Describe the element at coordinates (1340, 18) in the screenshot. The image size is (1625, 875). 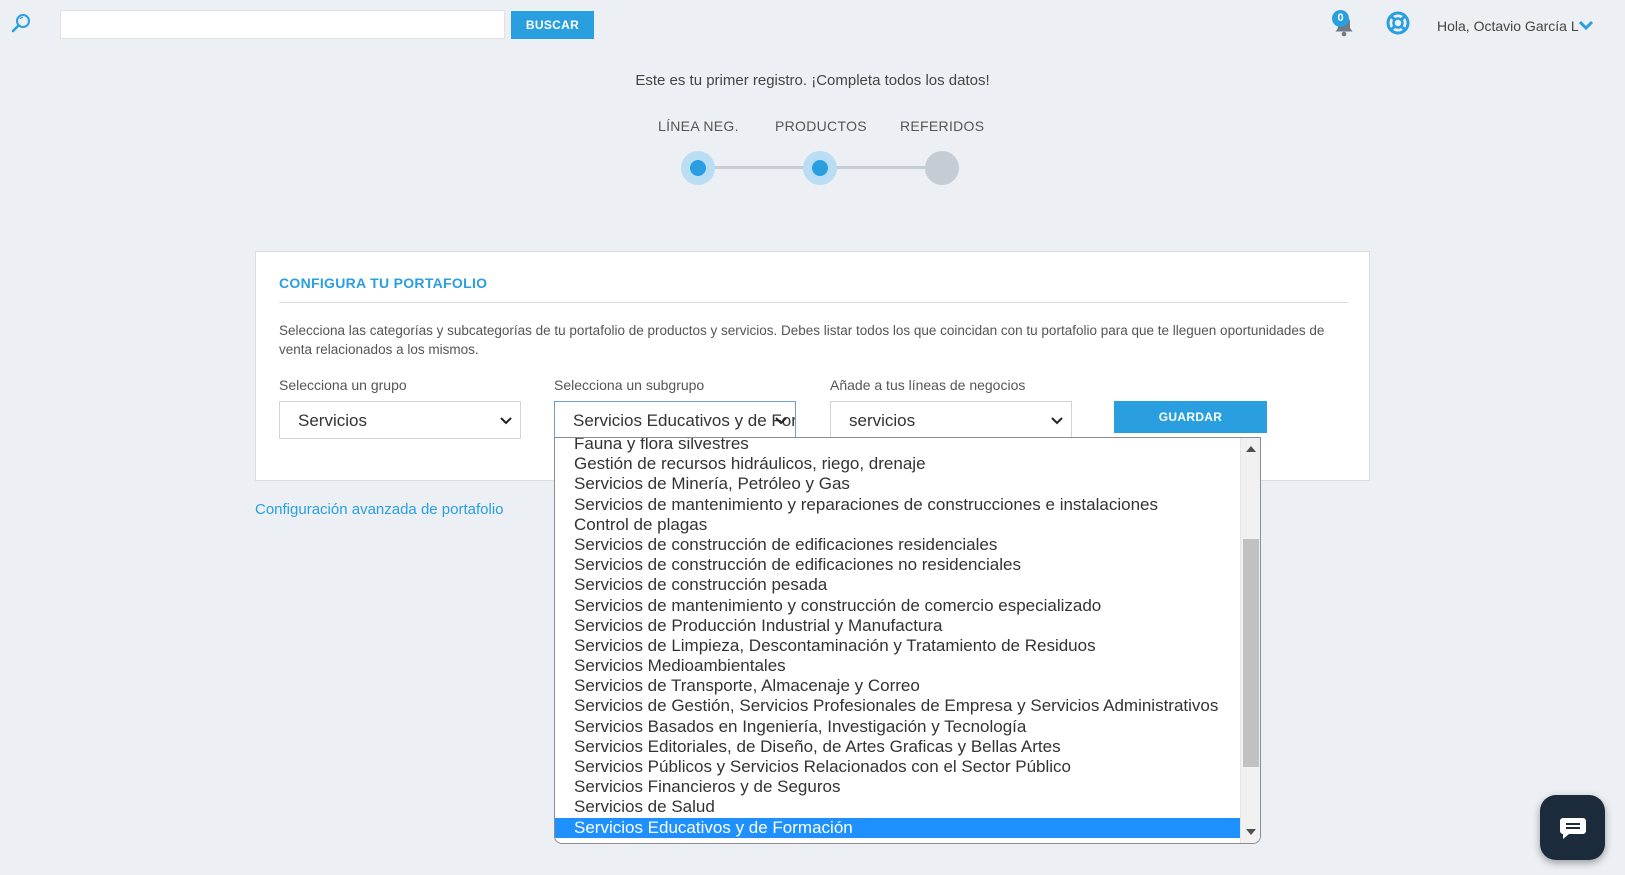
I see `notification-badge: 0` at that location.